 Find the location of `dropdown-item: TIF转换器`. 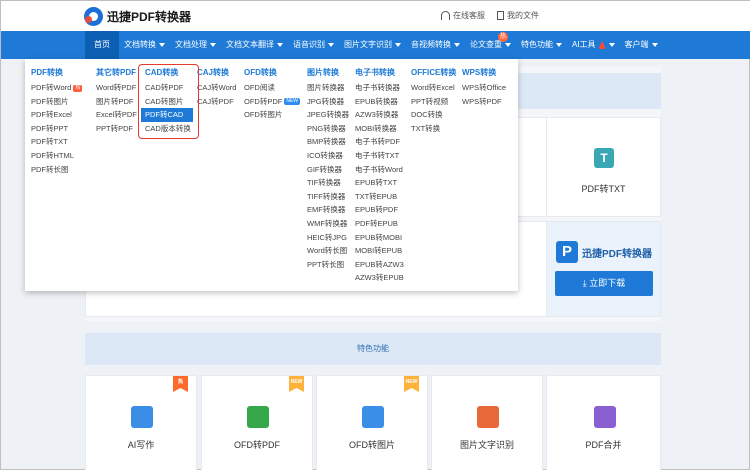

dropdown-item: TIF转换器 is located at coordinates (328, 183).